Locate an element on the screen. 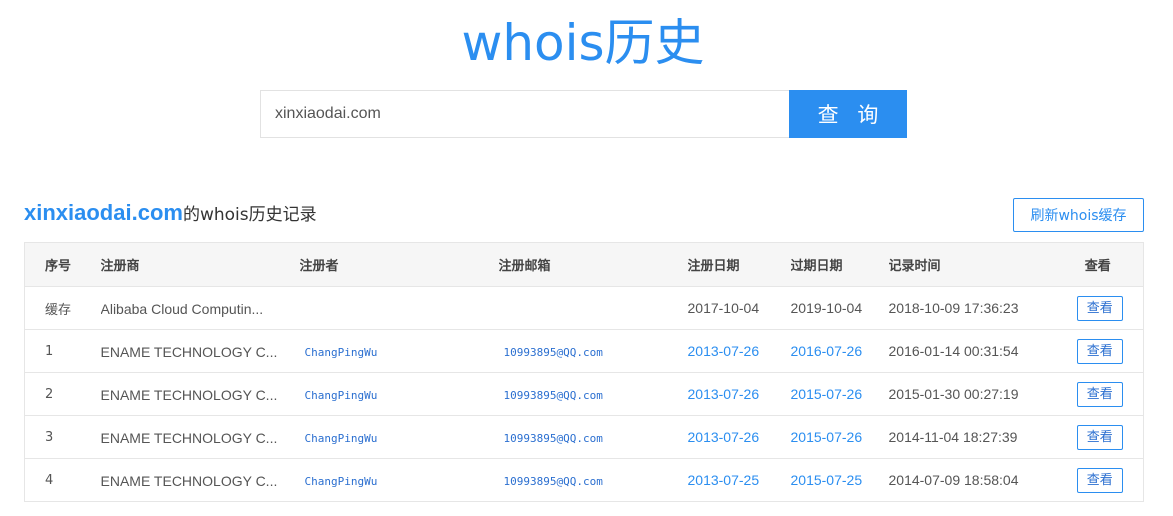 This screenshot has height=516, width=1173. row-exp-date: 2019-10-04 is located at coordinates (839, 308).